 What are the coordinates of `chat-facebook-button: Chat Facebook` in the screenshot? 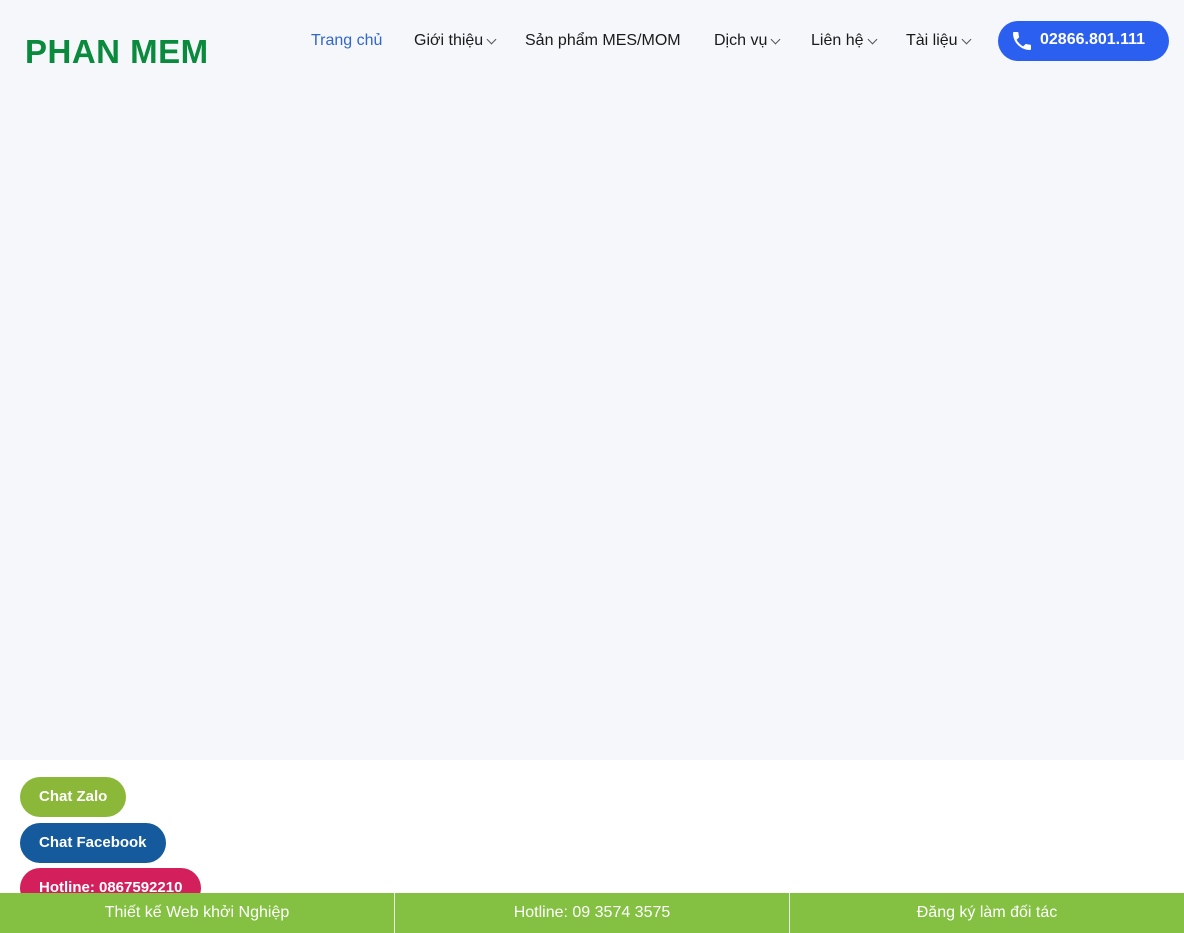 It's located at (93, 843).